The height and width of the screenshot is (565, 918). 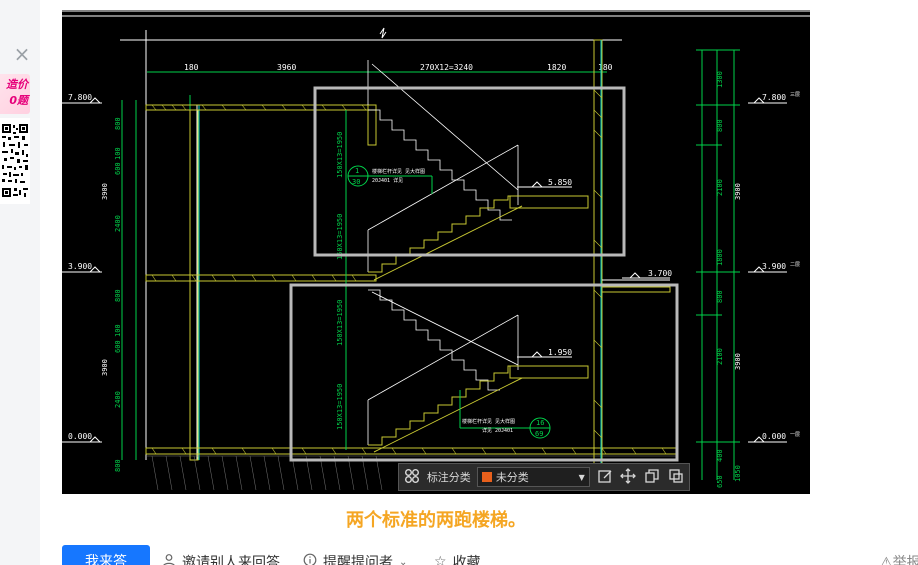 I want to click on star-icon: ☆, so click(x=440, y=559).